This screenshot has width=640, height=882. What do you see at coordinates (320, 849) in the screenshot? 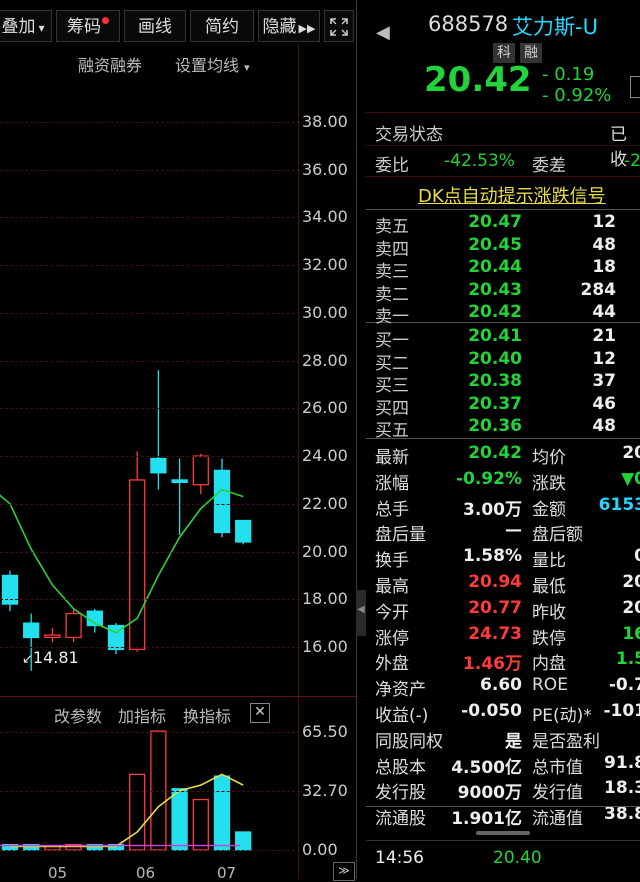
I see `volume-tick-label: 0.00` at bounding box center [320, 849].